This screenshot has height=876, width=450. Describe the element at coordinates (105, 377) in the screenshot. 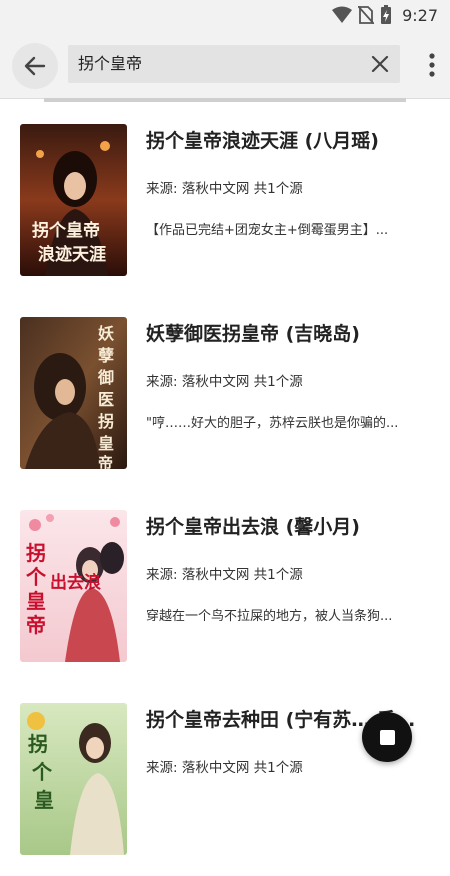

I see `svg-text: 御` at that location.